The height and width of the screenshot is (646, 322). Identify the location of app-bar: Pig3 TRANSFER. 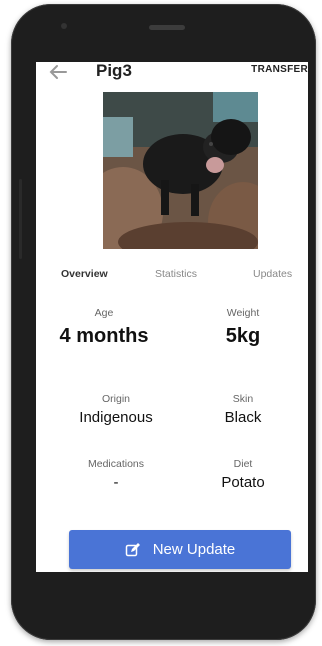
(172, 75).